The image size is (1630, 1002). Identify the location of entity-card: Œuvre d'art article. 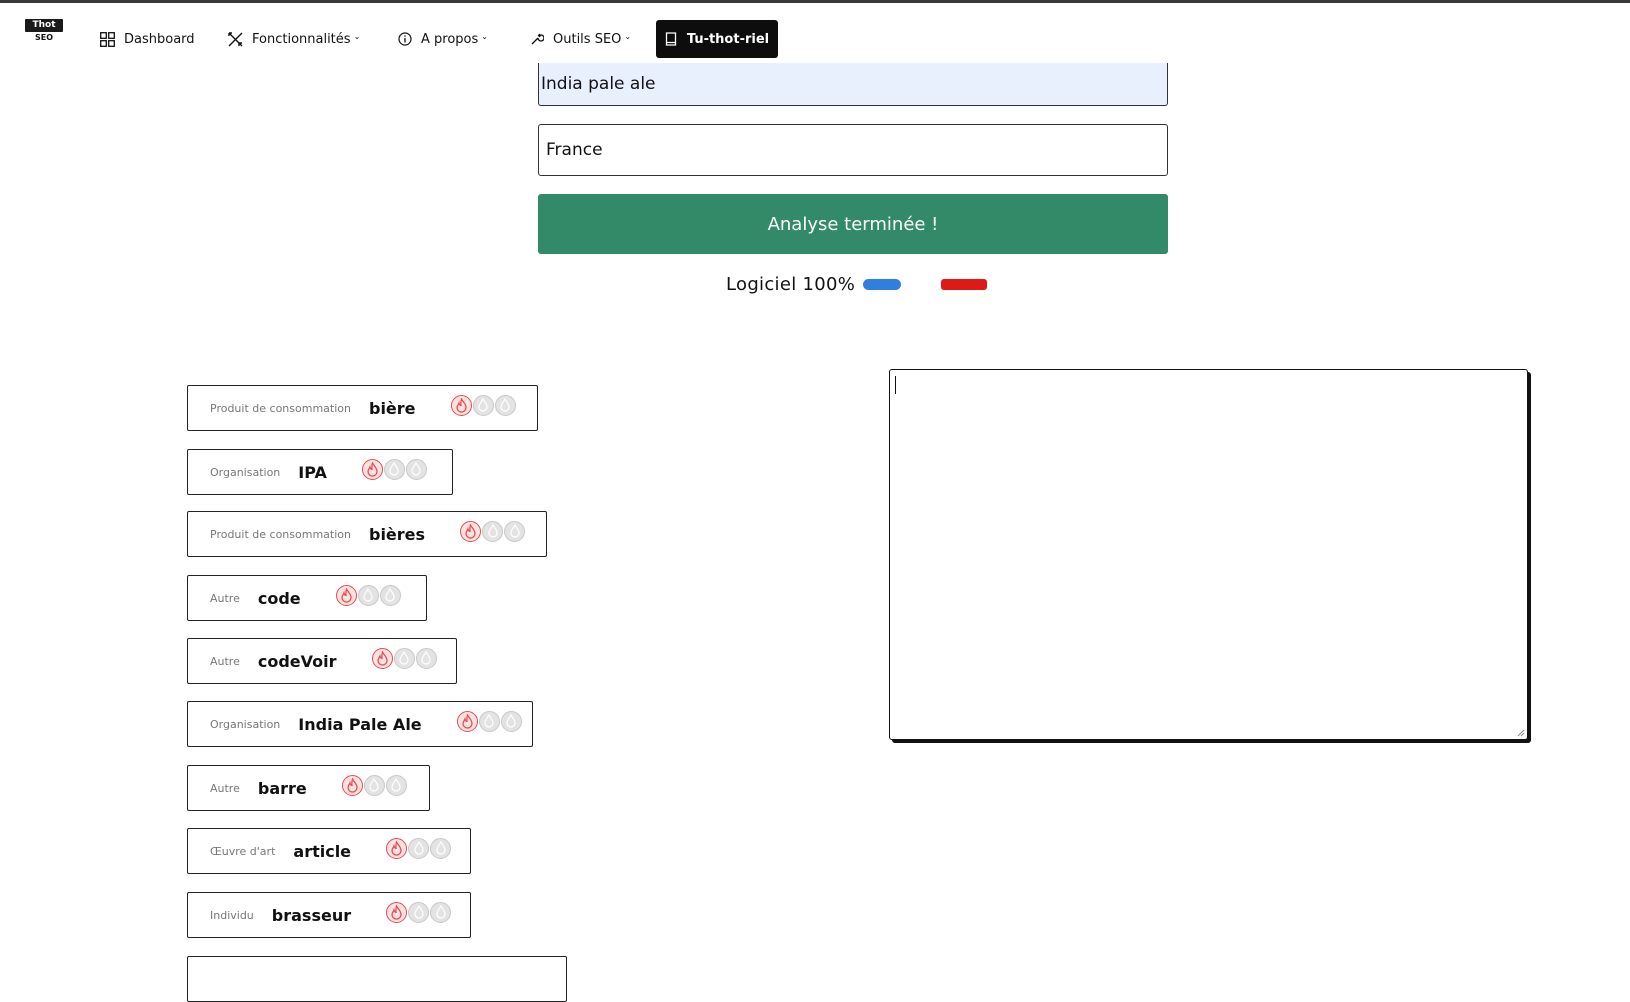
(329, 851).